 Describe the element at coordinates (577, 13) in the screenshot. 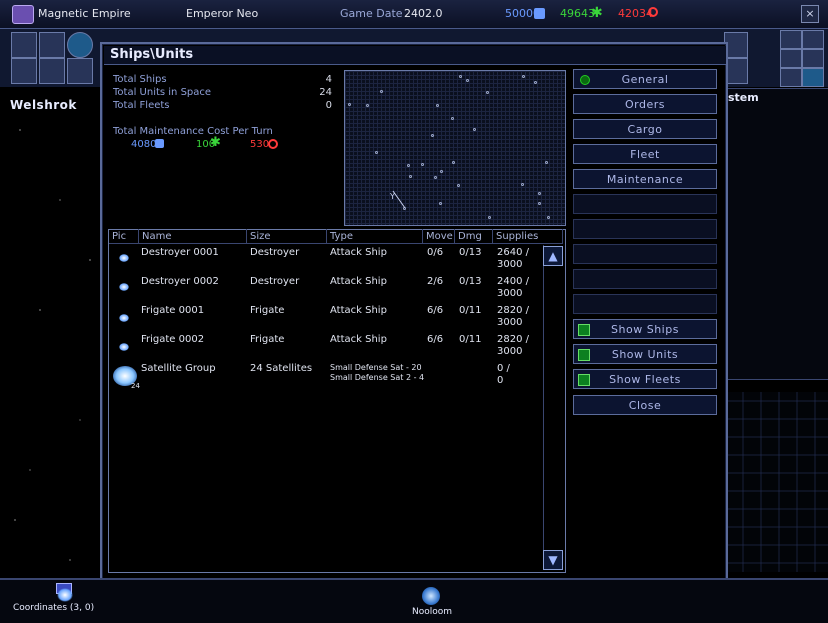

I see `resource-green-value: 49643` at that location.